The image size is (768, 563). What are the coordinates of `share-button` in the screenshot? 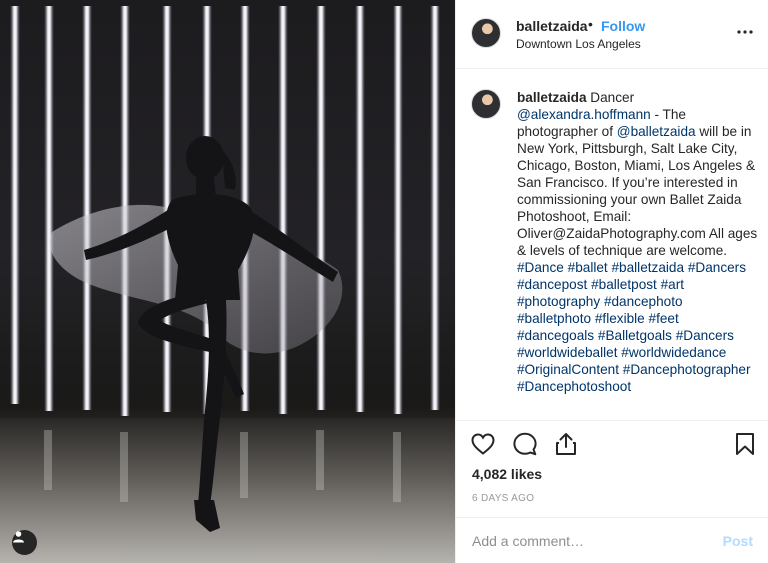 It's located at (566, 444).